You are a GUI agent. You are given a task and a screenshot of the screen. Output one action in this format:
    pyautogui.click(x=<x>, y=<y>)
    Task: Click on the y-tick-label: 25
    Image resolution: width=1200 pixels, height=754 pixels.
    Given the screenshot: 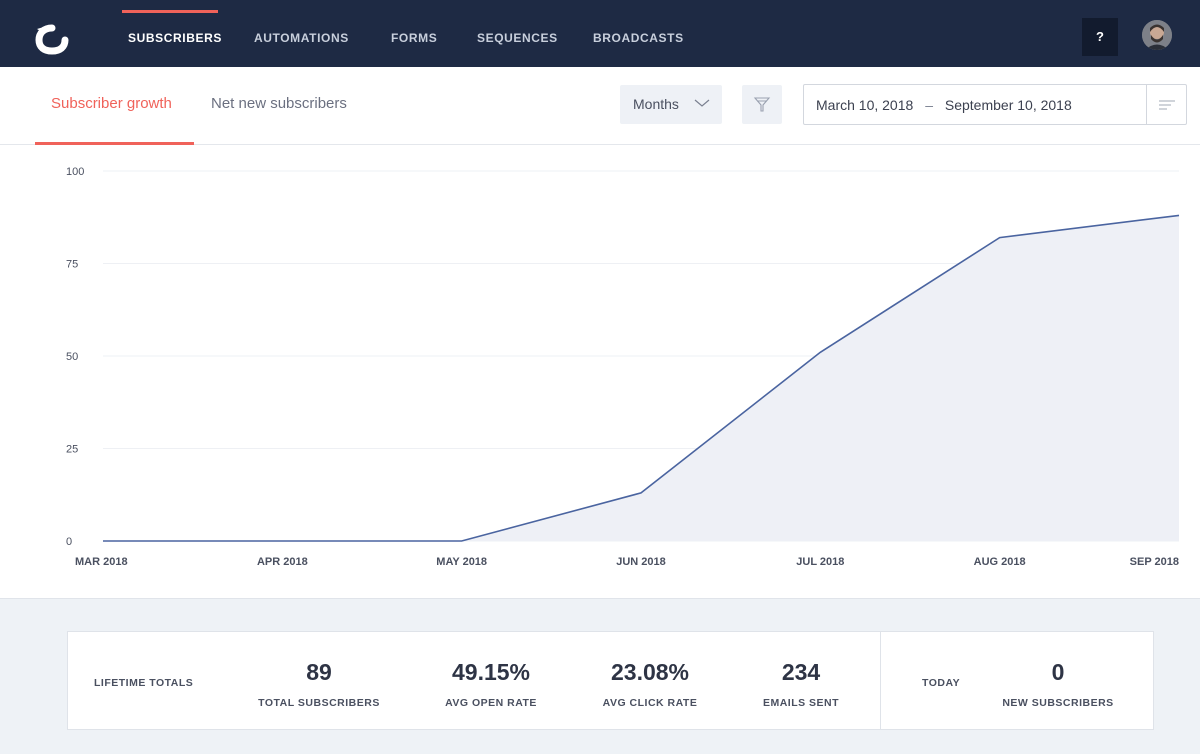 What is the action you would take?
    pyautogui.click(x=72, y=450)
    